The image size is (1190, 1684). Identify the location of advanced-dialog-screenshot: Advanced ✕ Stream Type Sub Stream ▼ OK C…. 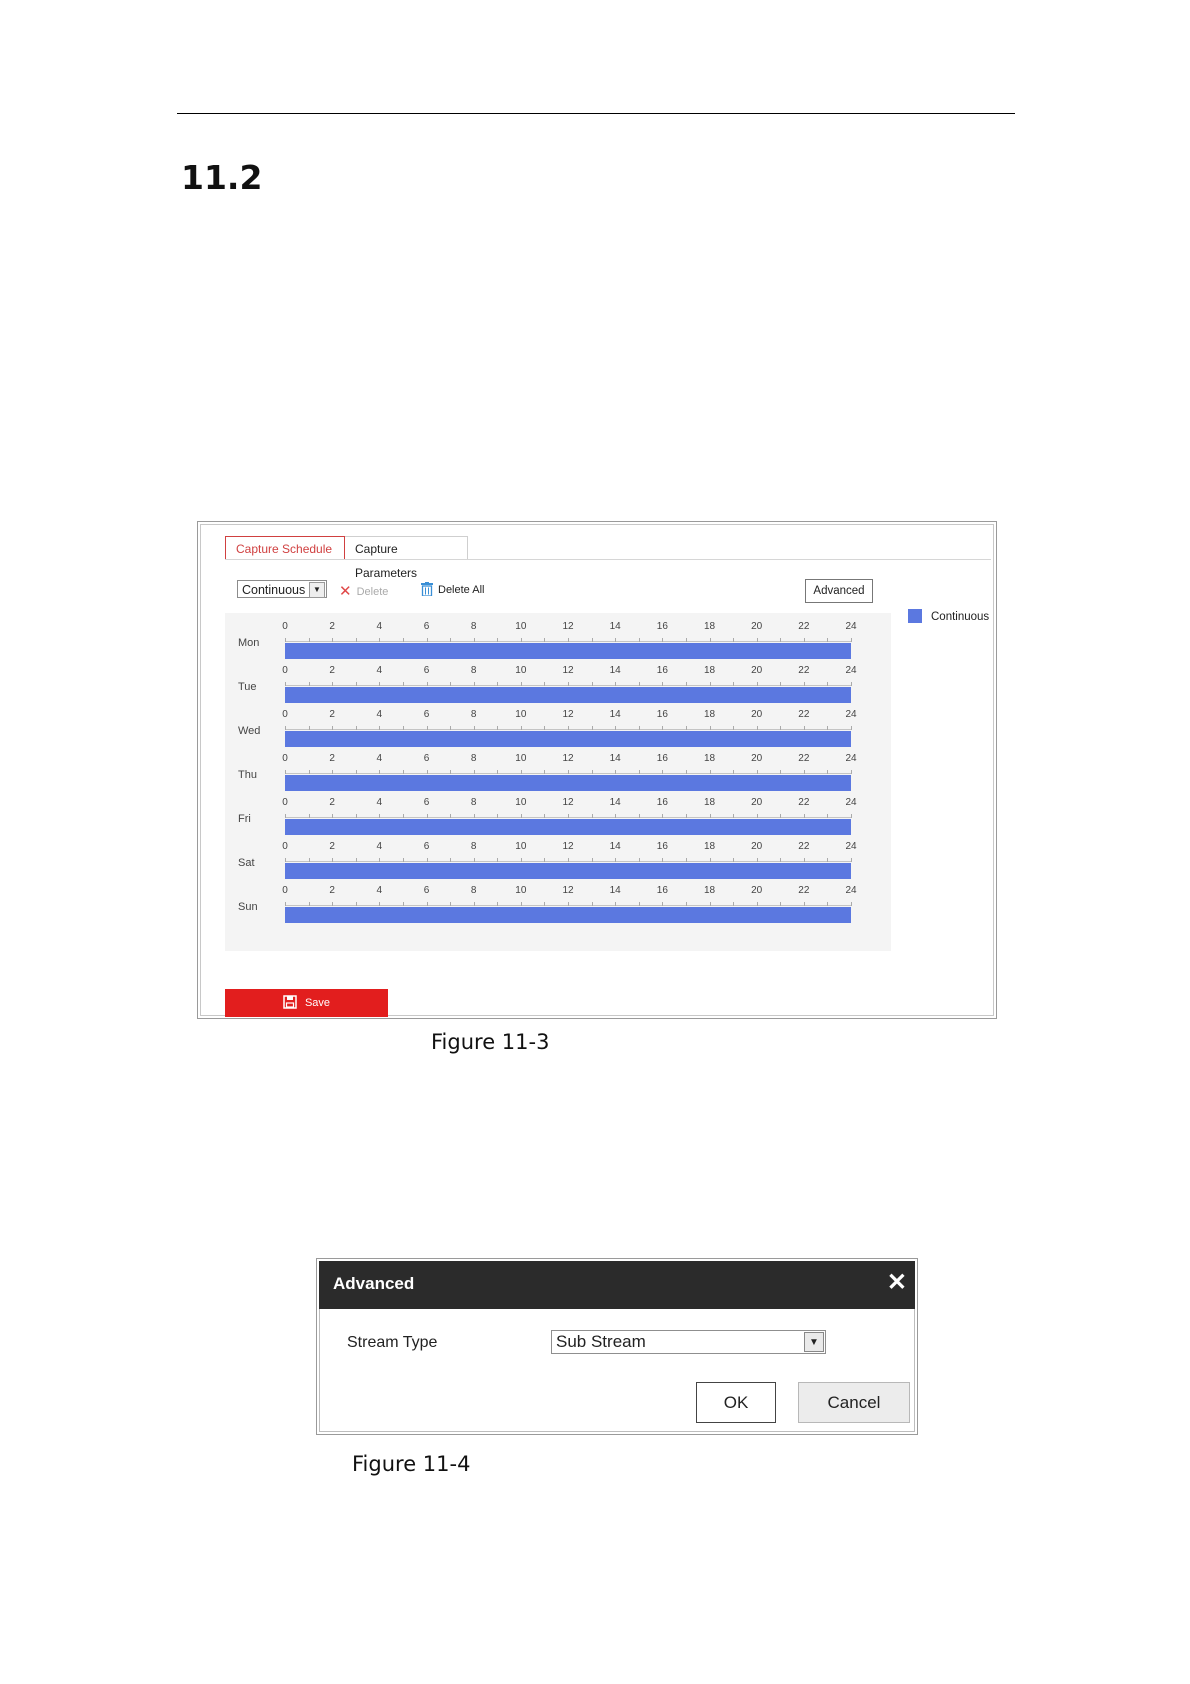
(617, 1346).